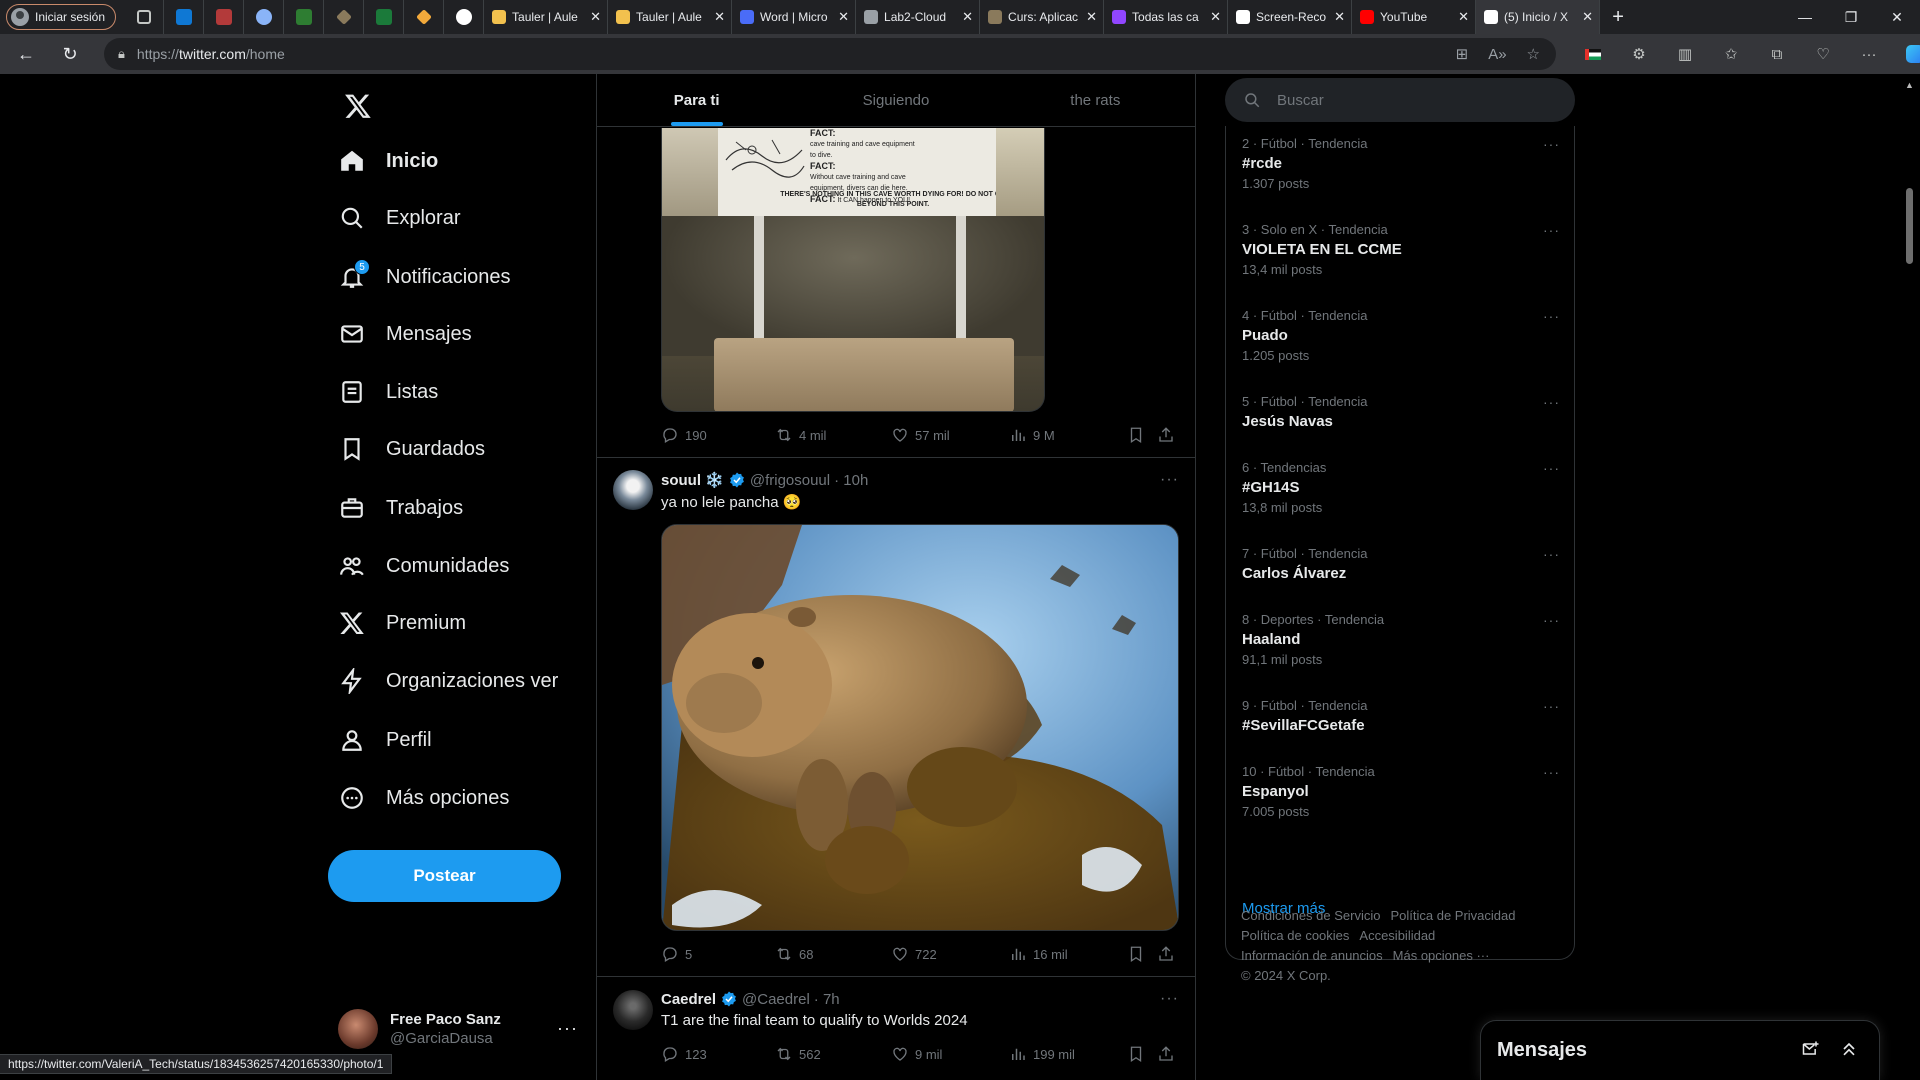 This screenshot has height=1080, width=1920. Describe the element at coordinates (1897, 17) in the screenshot. I see `close-window-icon: ✕` at that location.